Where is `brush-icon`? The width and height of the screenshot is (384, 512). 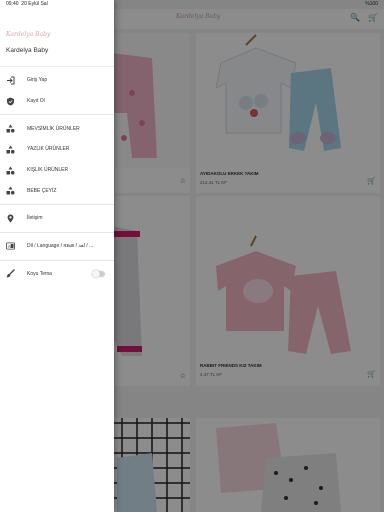 brush-icon is located at coordinates (10, 273).